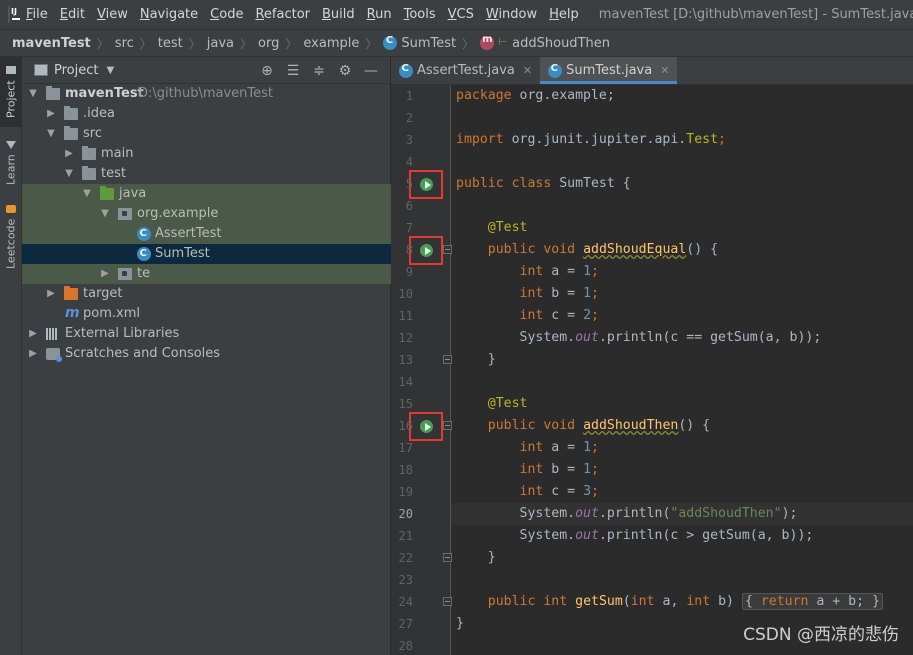  I want to click on menu-code: Code, so click(226, 14).